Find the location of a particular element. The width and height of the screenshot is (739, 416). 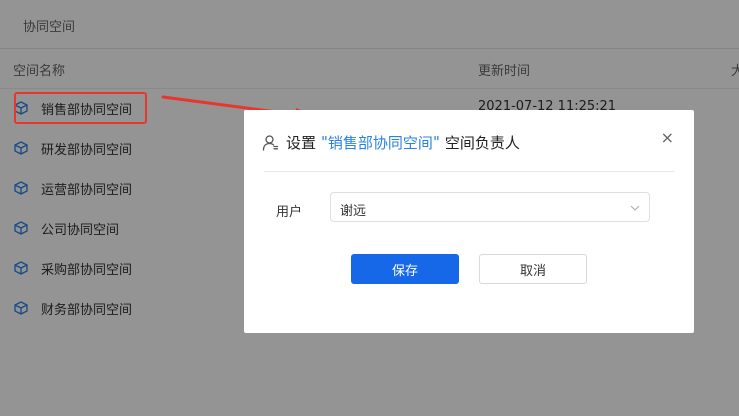

user-field-label: 用户 is located at coordinates (289, 212).